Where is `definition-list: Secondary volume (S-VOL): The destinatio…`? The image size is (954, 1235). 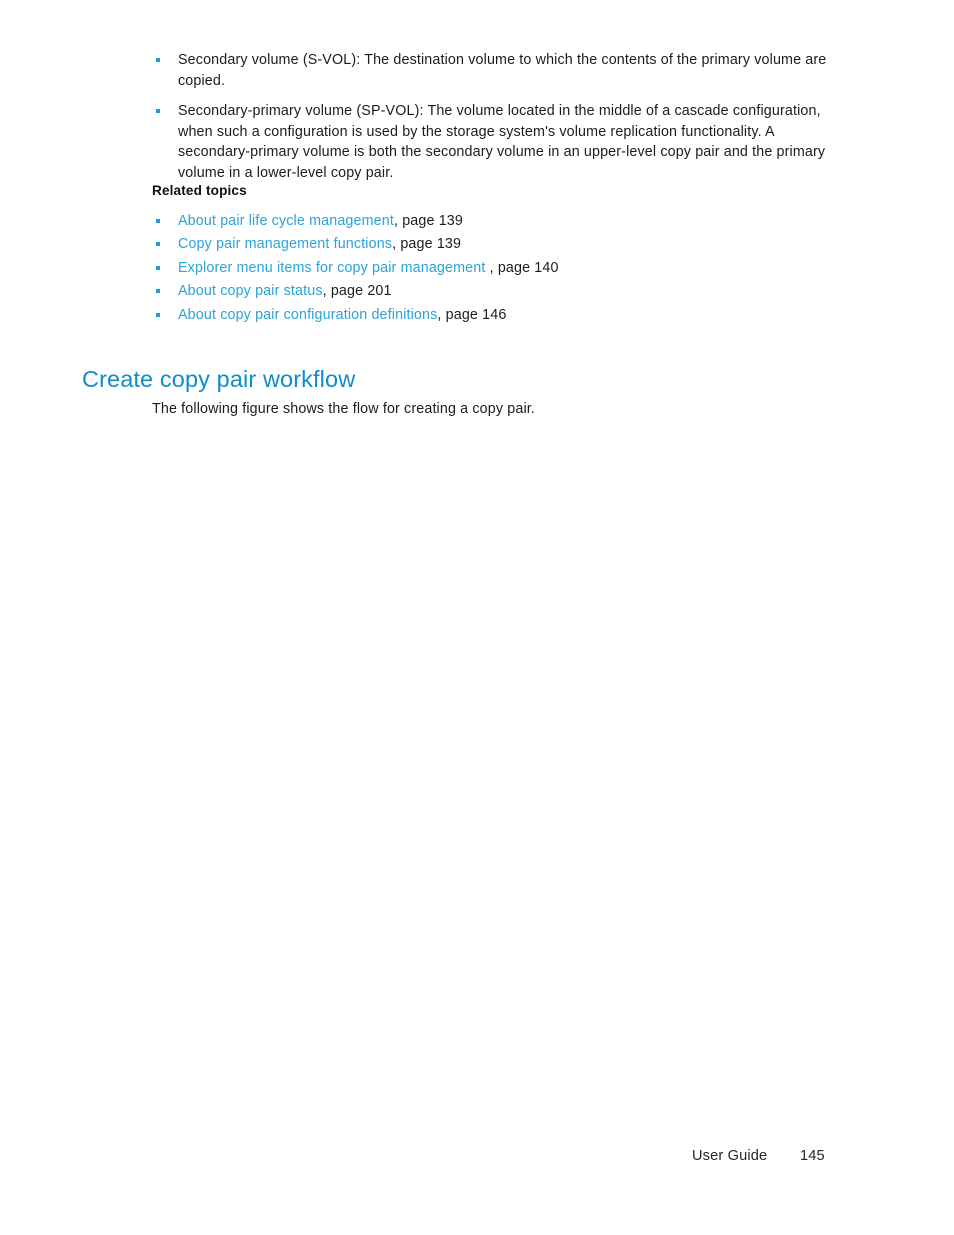 definition-list: Secondary volume (S-VOL): The destinatio… is located at coordinates (493, 117).